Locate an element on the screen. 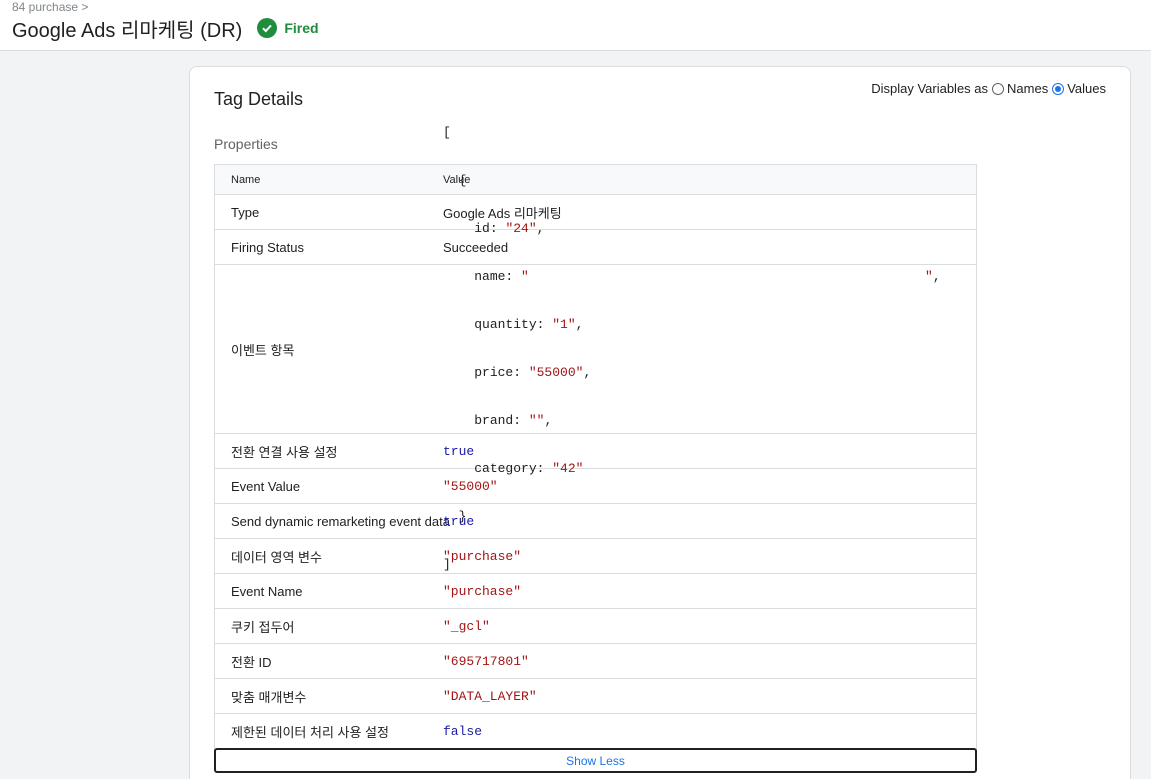 This screenshot has height=779, width=1151. status-badge: Fired is located at coordinates (288, 28).